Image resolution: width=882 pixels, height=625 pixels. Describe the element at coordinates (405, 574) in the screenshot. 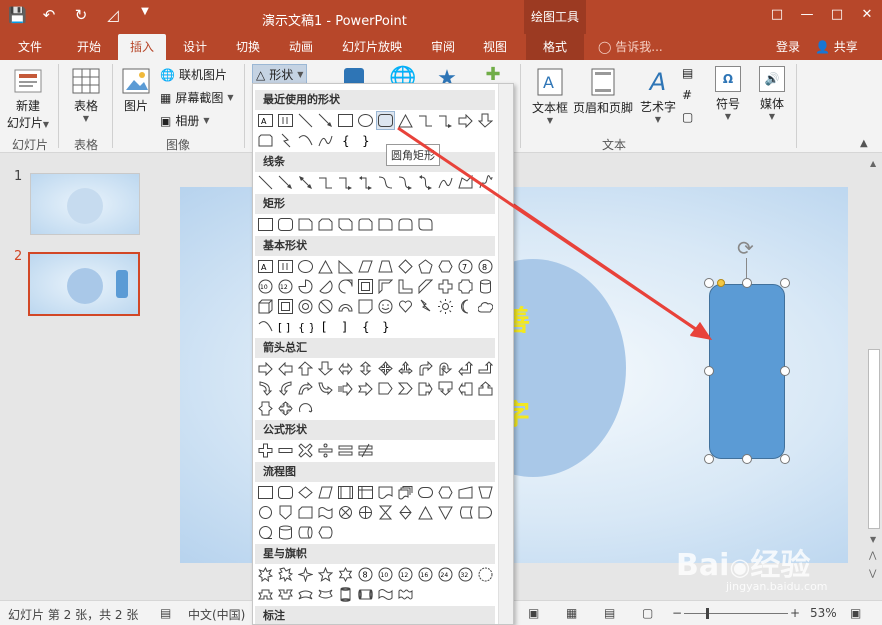

I see `star-12-point-shape-icon: 12` at that location.